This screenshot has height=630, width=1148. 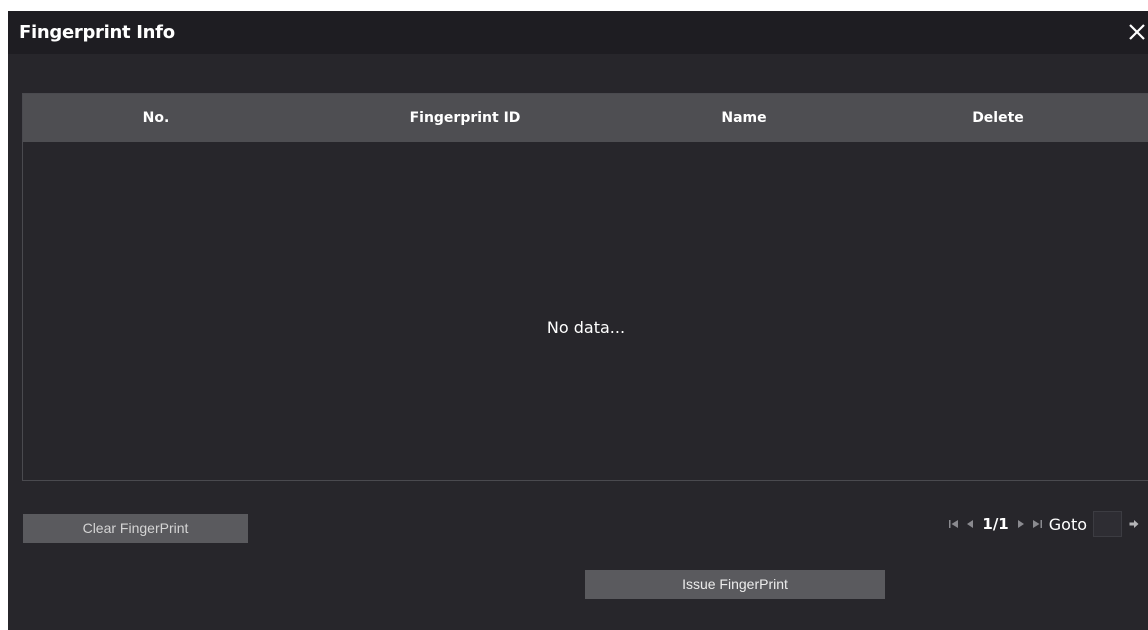 What do you see at coordinates (744, 118) in the screenshot?
I see `column-header-name: Name` at bounding box center [744, 118].